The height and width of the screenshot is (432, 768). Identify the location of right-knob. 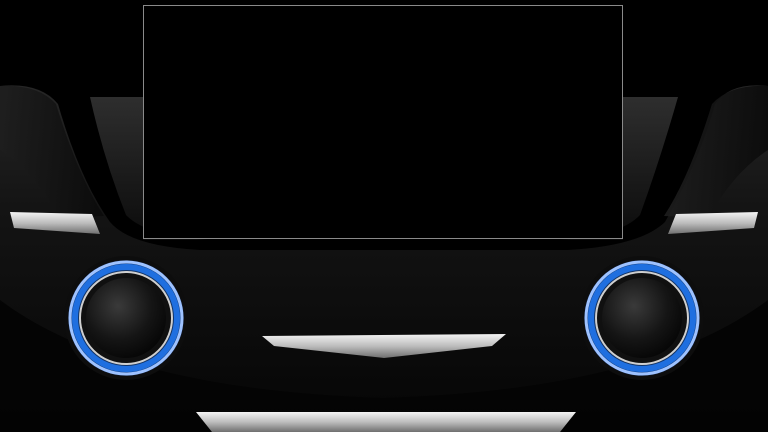
(642, 318).